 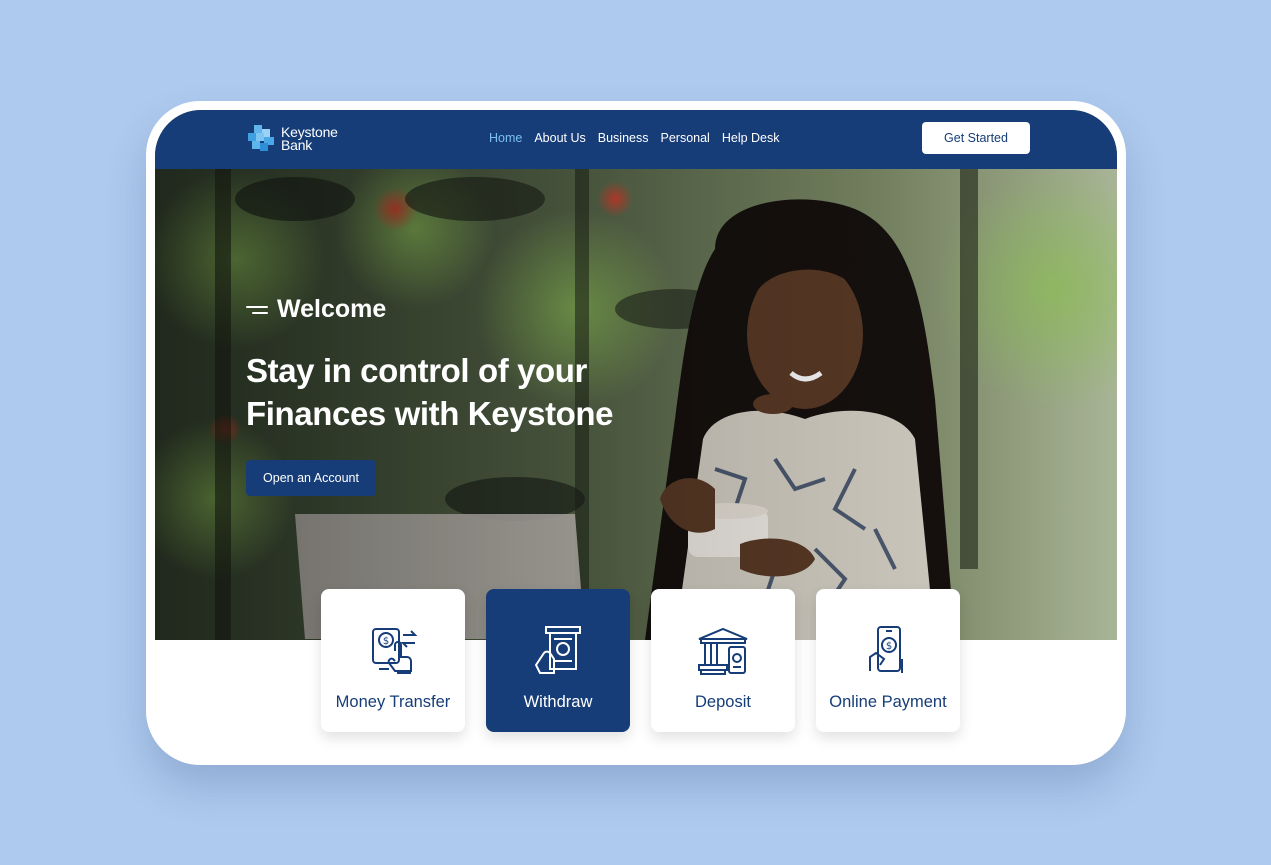 I want to click on money-transfer-icon: $, so click(x=395, y=651).